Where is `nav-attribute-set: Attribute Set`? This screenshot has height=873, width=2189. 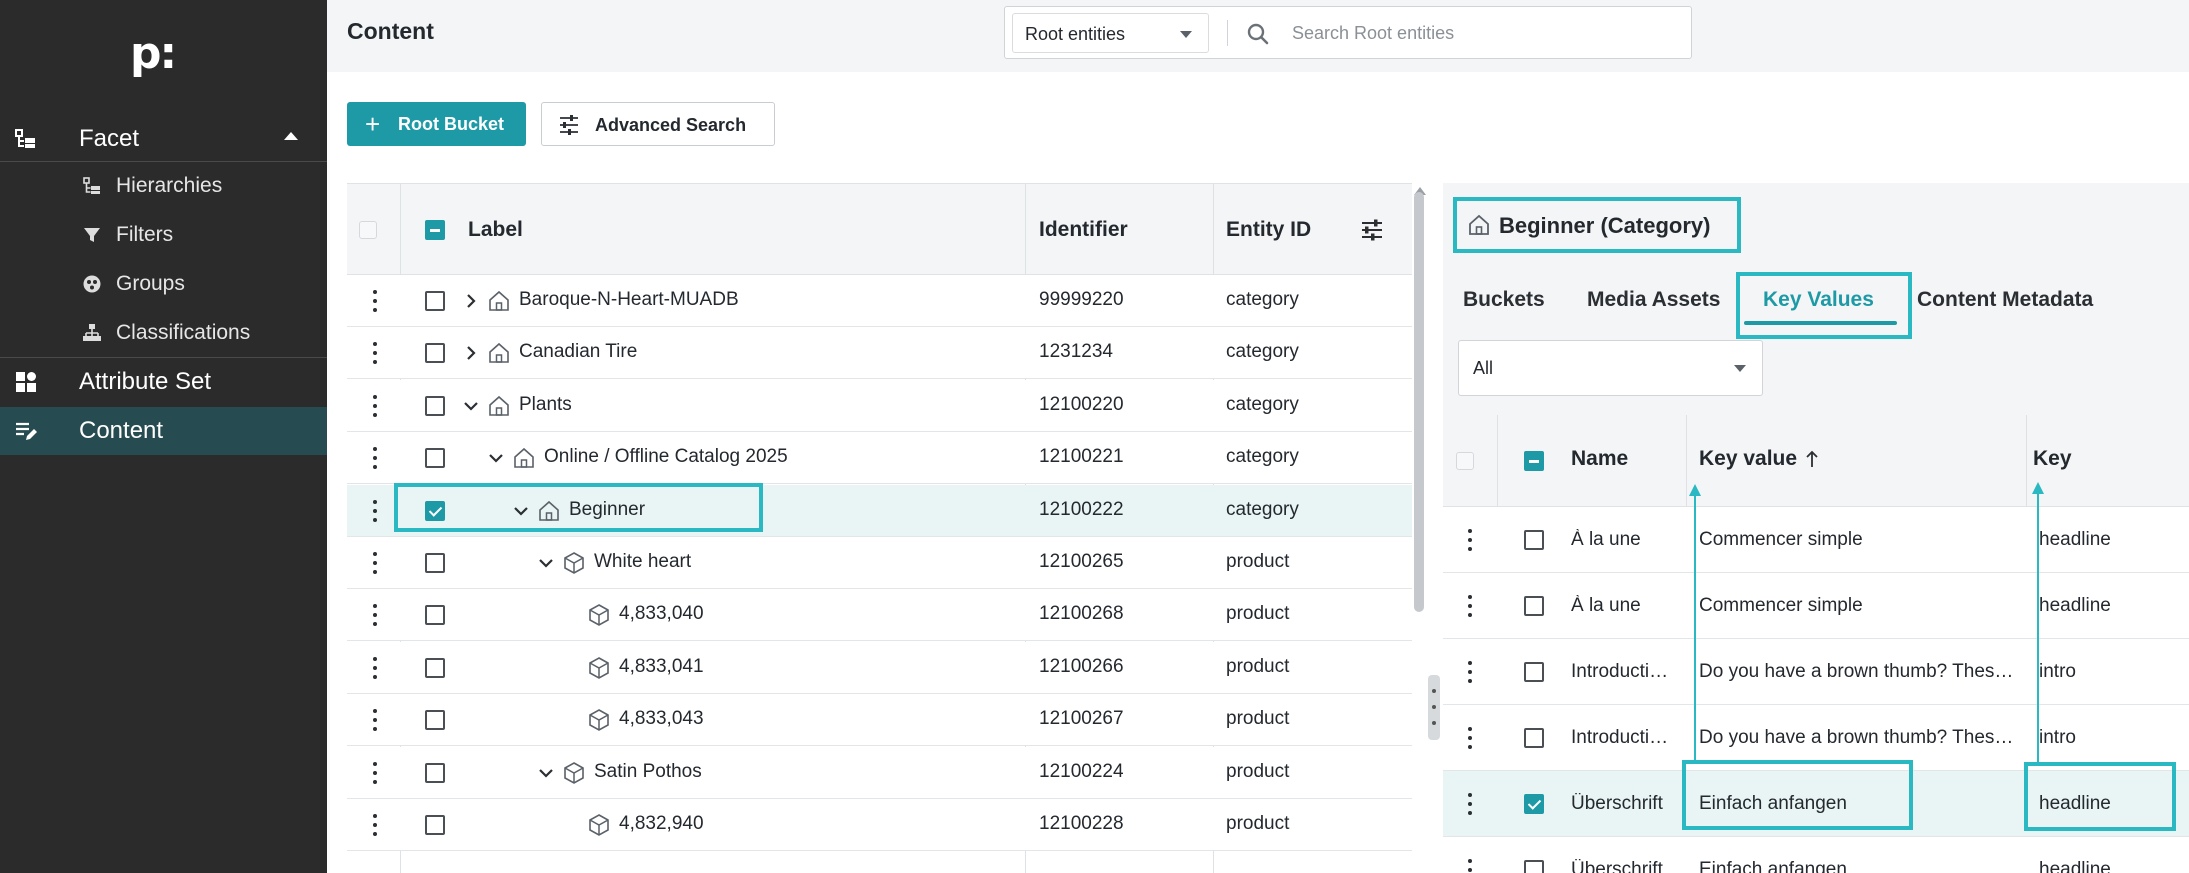
nav-attribute-set: Attribute Set is located at coordinates (163, 382).